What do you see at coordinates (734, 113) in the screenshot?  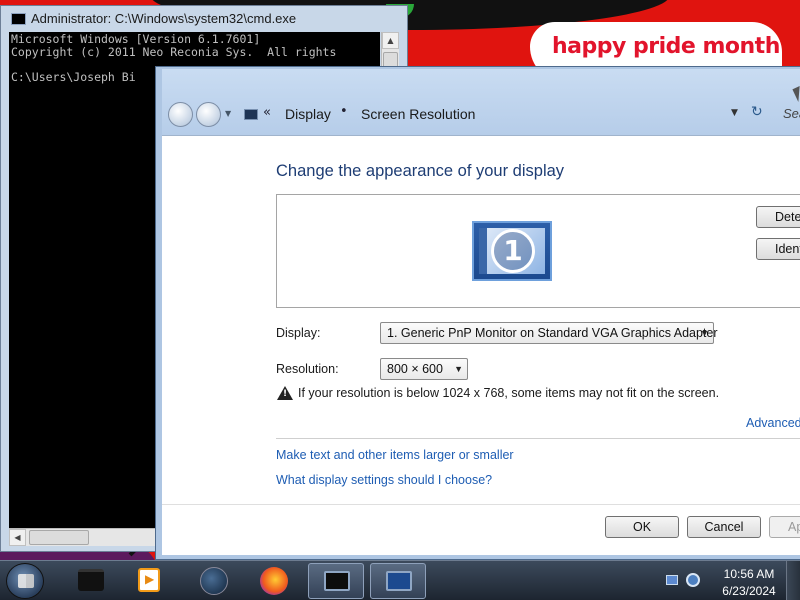 I see `address-dropdown-icon: ▼` at bounding box center [734, 113].